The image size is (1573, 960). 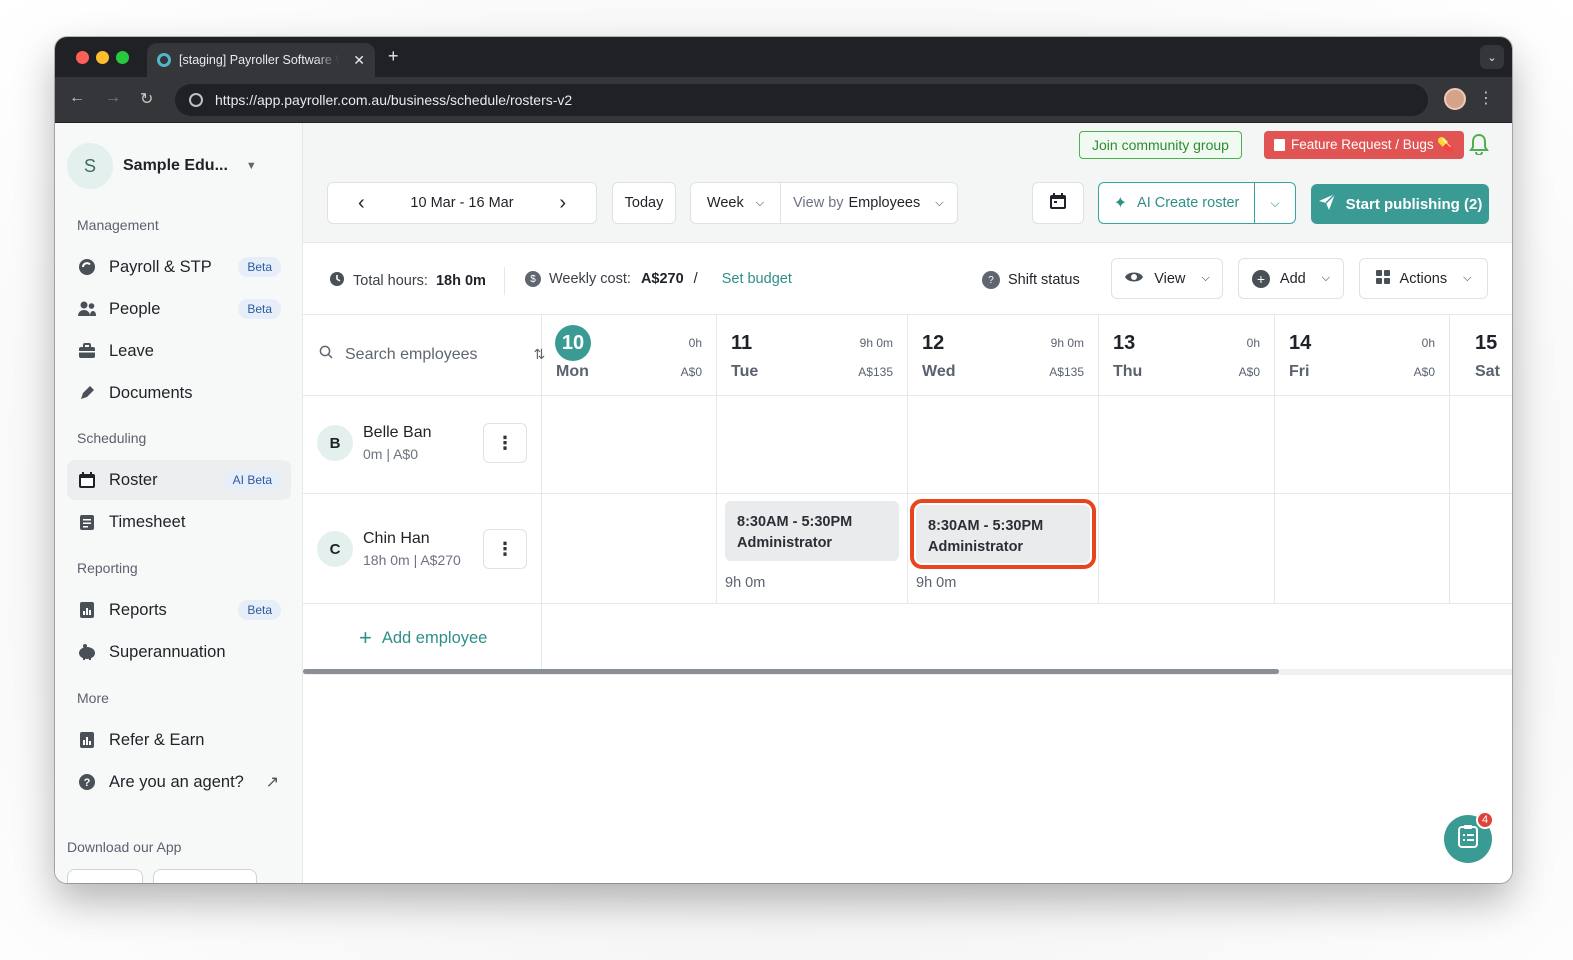 What do you see at coordinates (87, 393) in the screenshot?
I see `pen-icon` at bounding box center [87, 393].